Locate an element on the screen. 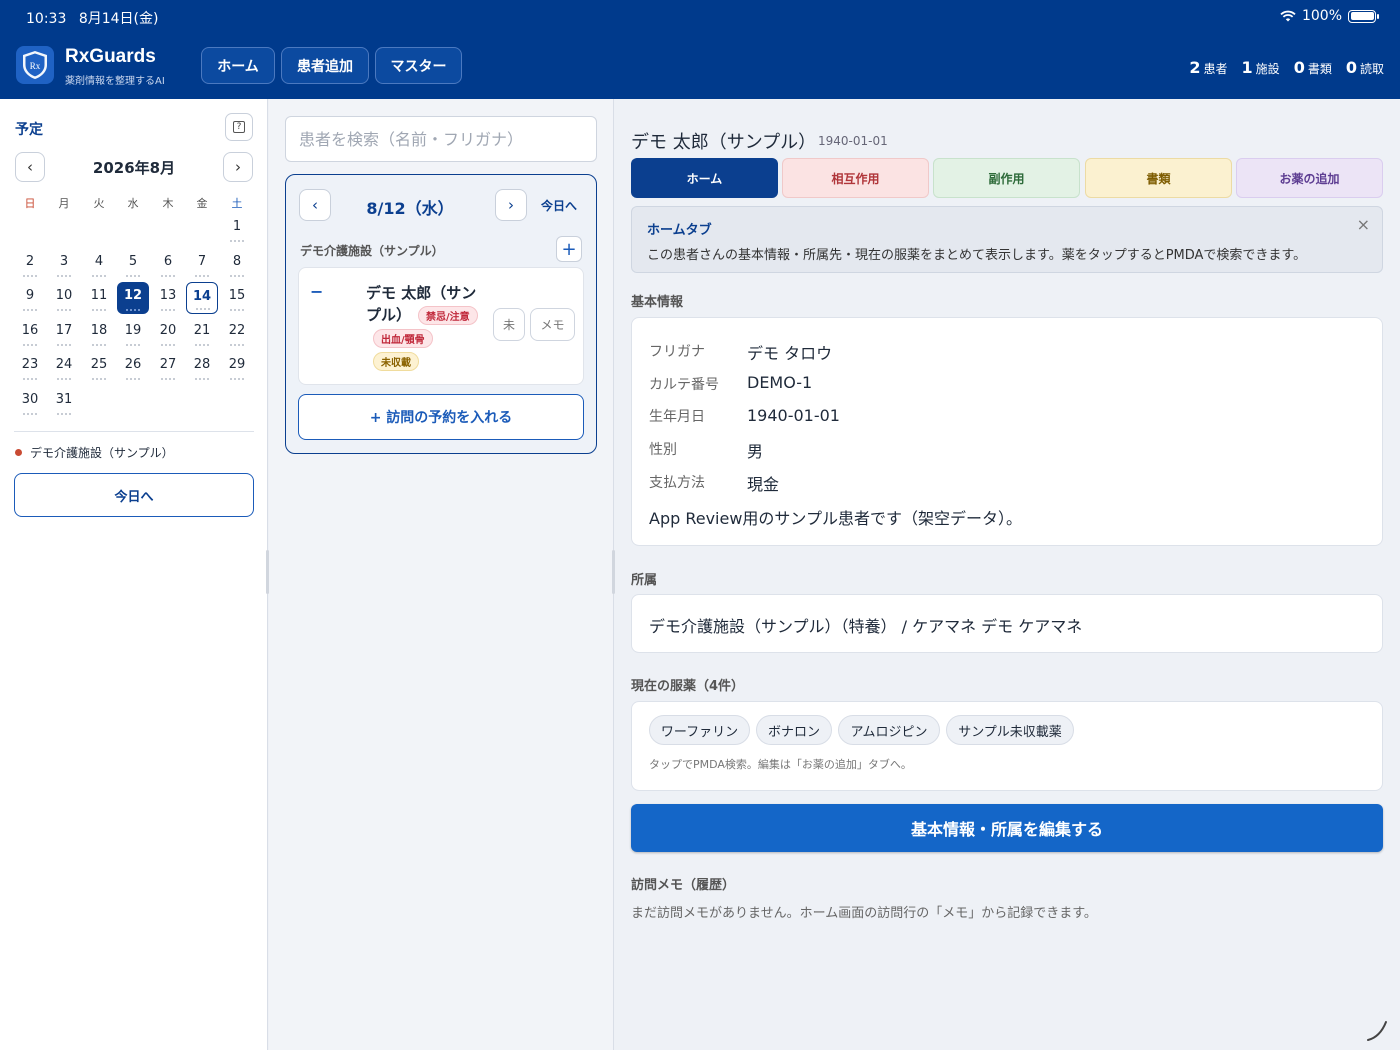 The image size is (1400, 1050). calendar-day-number: 14 is located at coordinates (202, 296).